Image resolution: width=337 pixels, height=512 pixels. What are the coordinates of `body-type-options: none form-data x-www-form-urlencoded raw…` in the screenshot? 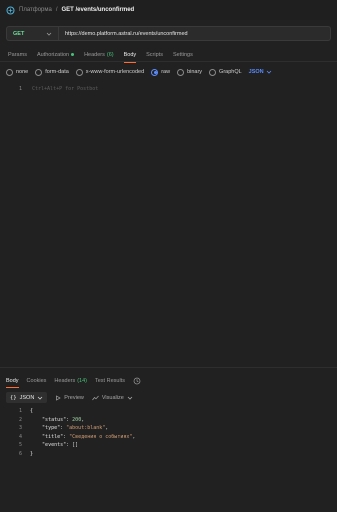 It's located at (168, 72).